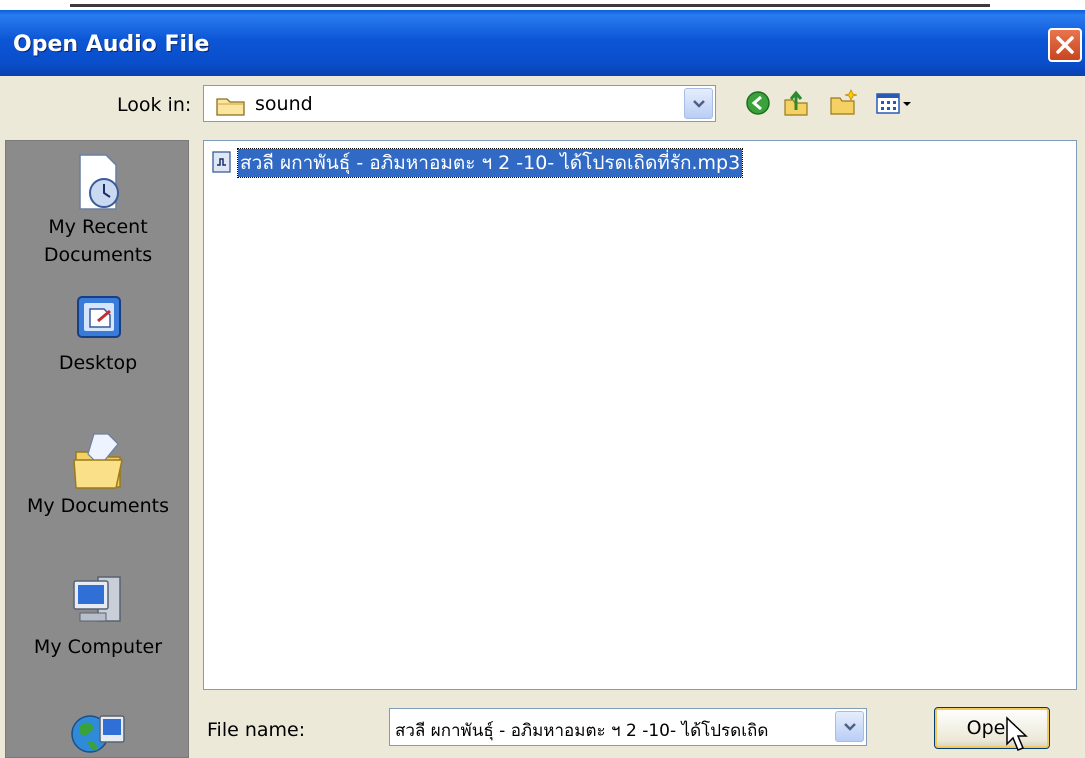 This screenshot has width=1085, height=758. I want to click on place-label: My Recent, so click(98, 227).